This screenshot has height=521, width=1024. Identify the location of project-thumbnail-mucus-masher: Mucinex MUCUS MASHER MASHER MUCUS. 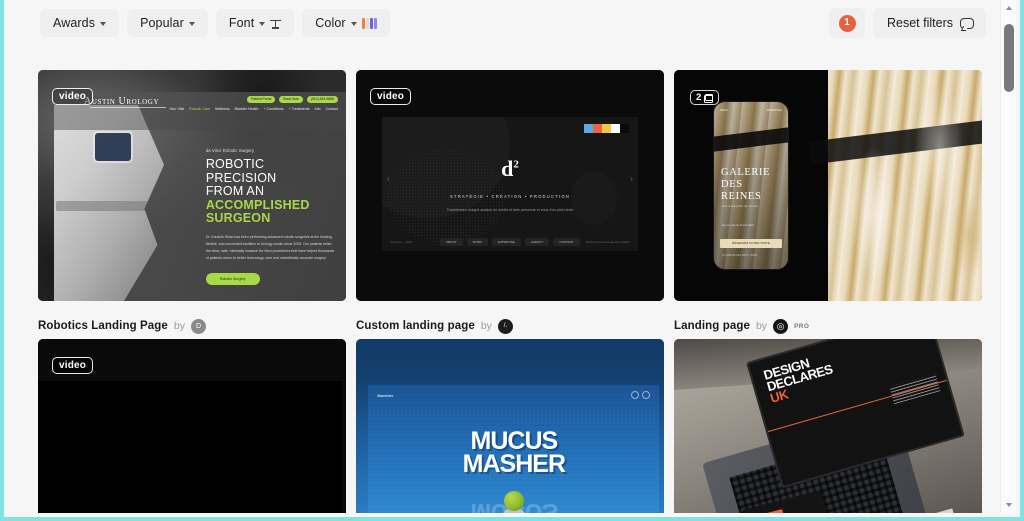
(510, 426).